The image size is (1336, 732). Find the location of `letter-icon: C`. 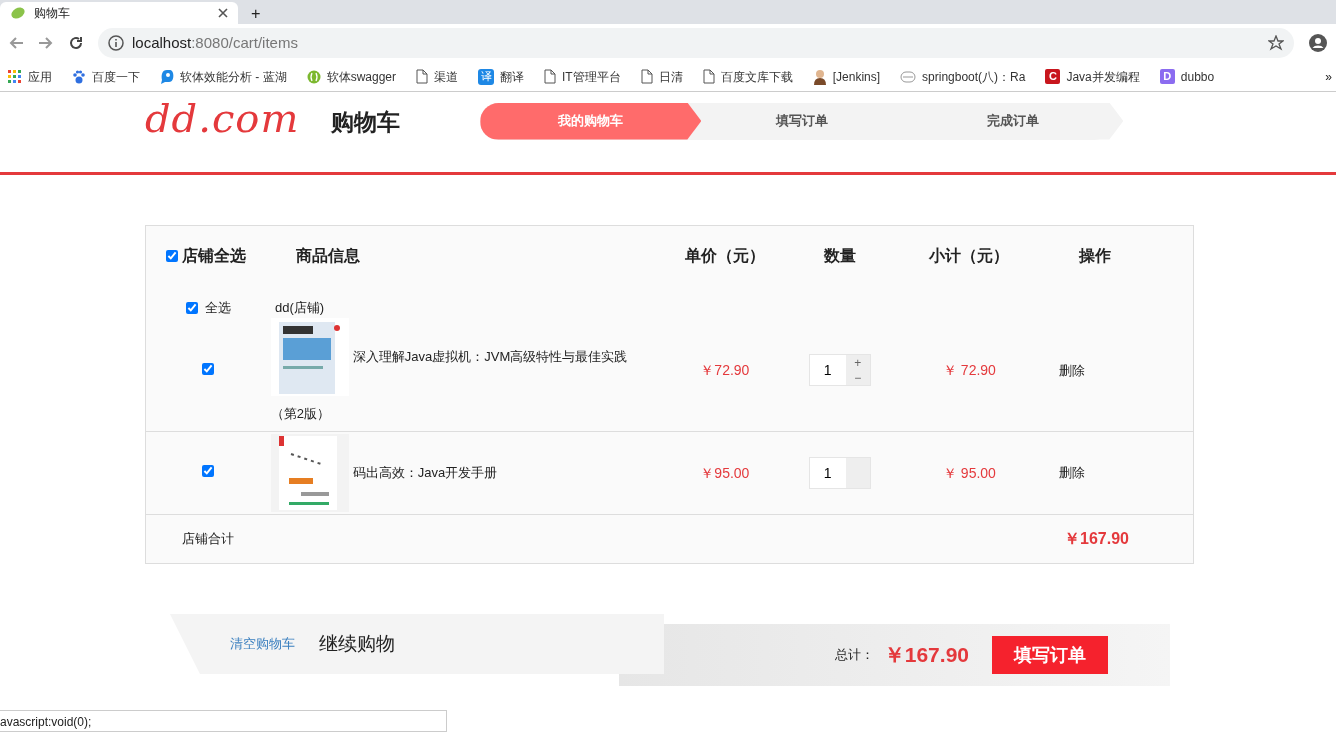

letter-icon: C is located at coordinates (1053, 76).